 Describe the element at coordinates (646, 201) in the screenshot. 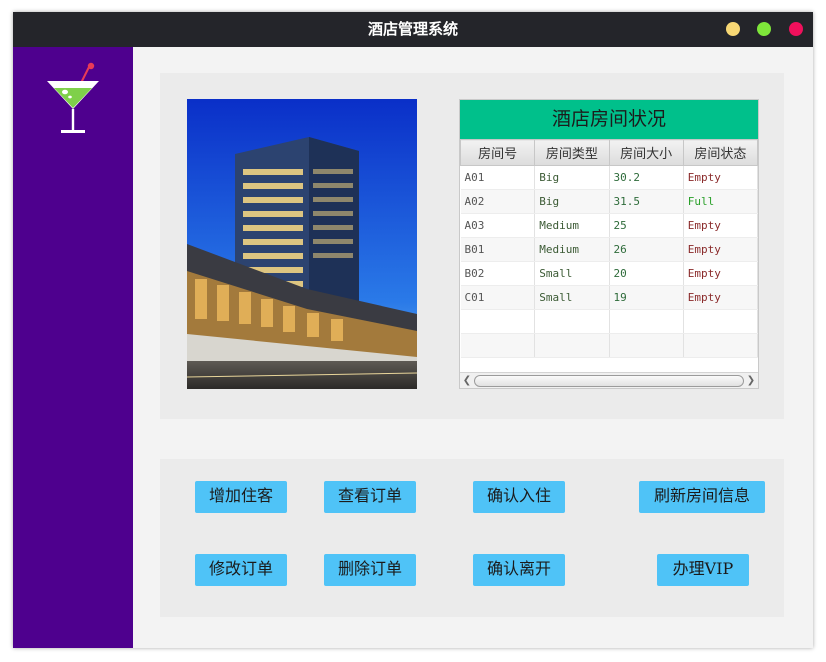

I see `room-size-cell: 31.5` at that location.